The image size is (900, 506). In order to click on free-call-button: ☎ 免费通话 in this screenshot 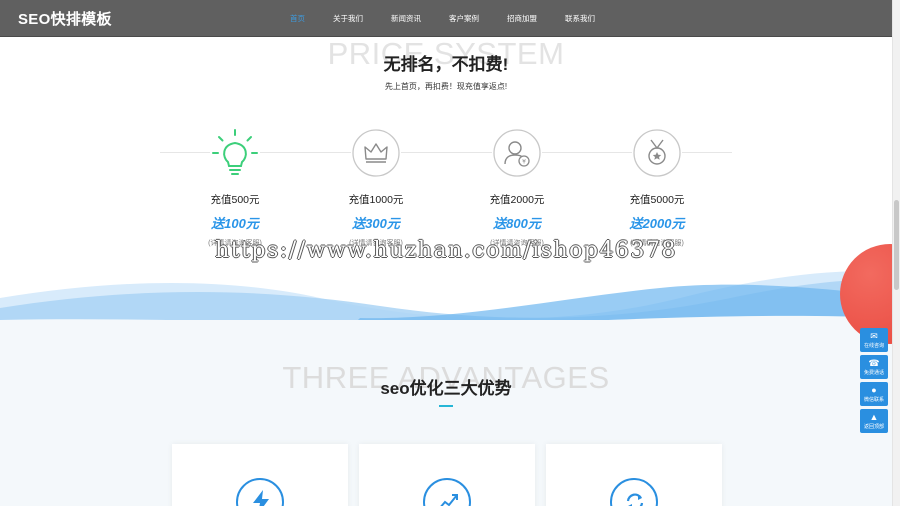, I will do `click(874, 367)`.